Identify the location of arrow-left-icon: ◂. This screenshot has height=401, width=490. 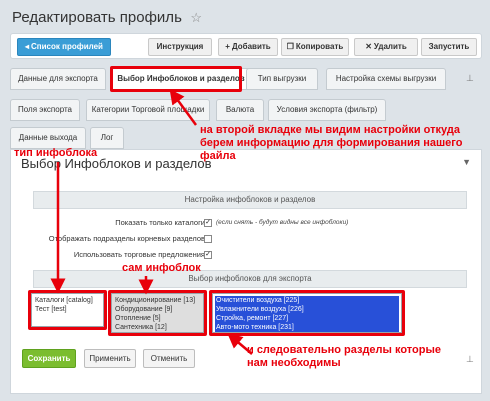
(27, 46).